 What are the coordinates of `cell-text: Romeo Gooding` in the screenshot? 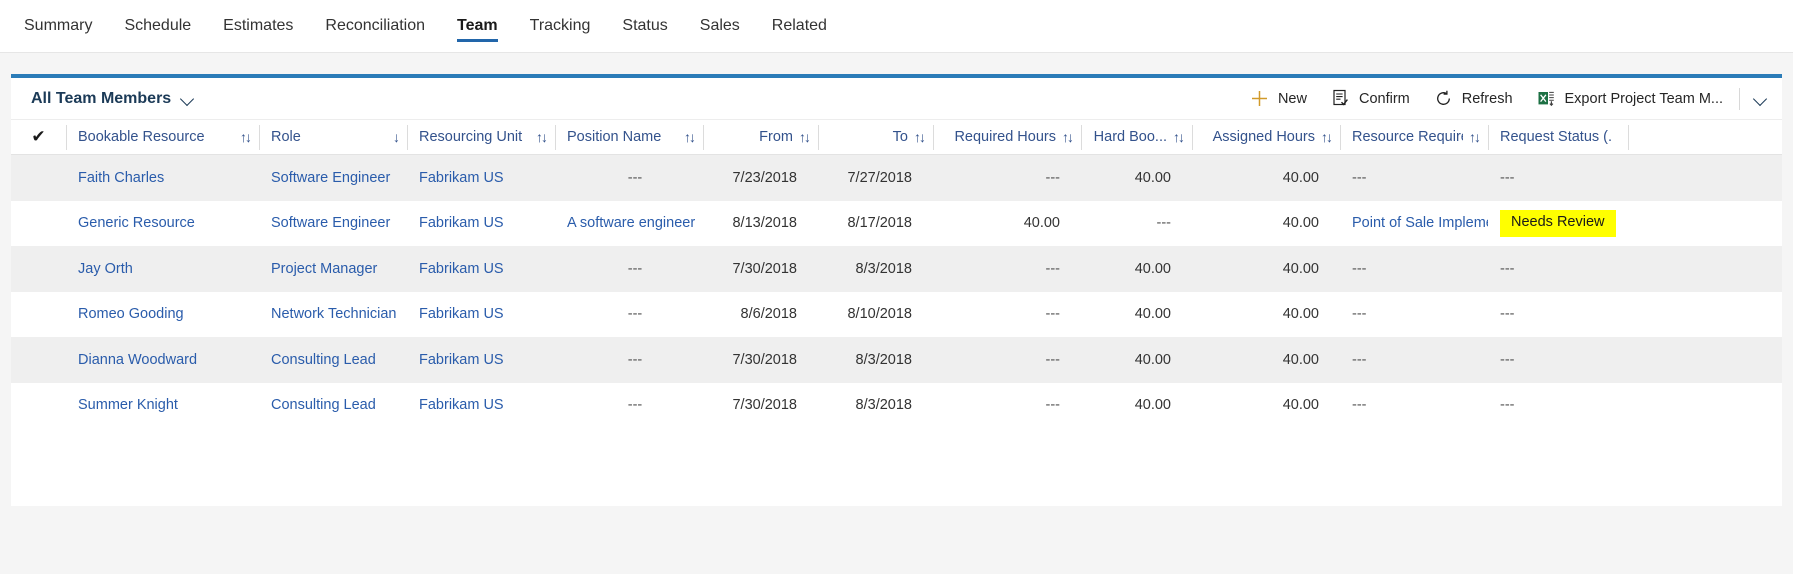 It's located at (131, 314).